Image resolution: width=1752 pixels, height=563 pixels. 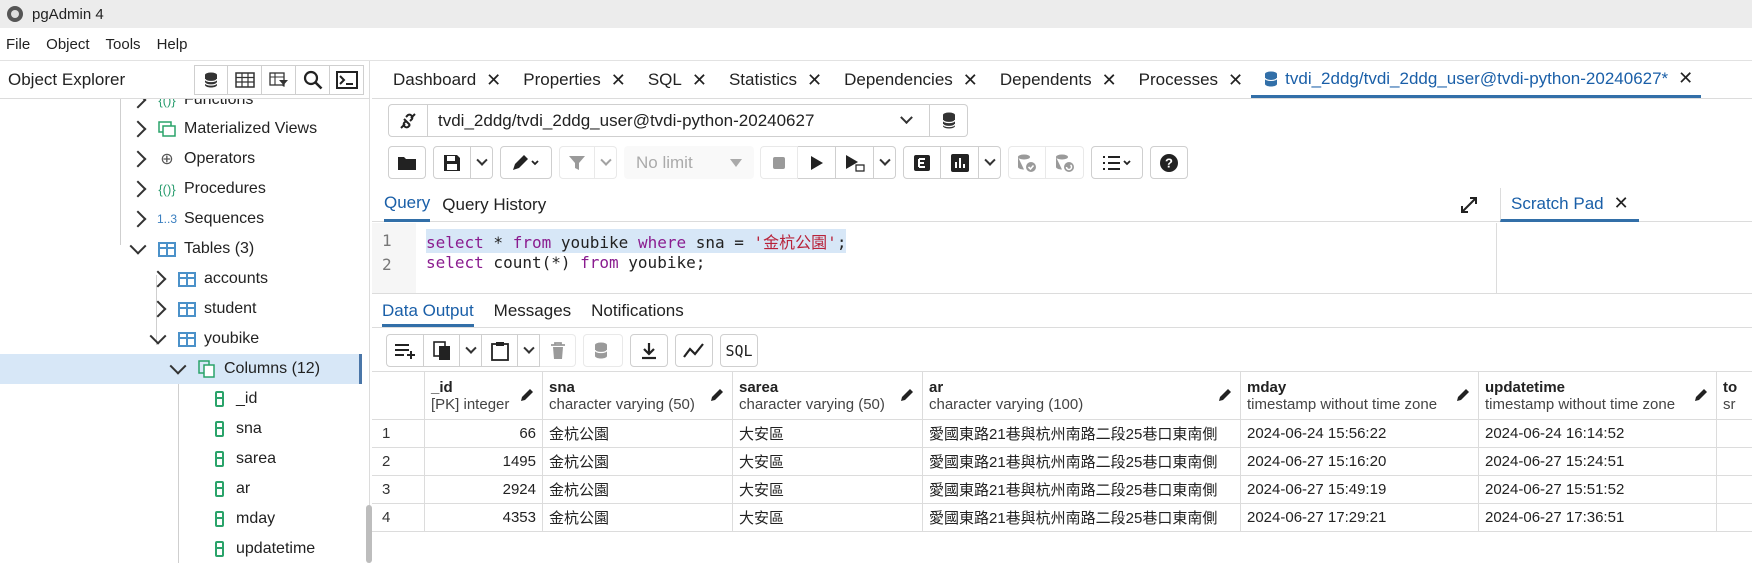 What do you see at coordinates (1360, 461) in the screenshot?
I see `cell-mday: 2024-06-27 15:16:20` at bounding box center [1360, 461].